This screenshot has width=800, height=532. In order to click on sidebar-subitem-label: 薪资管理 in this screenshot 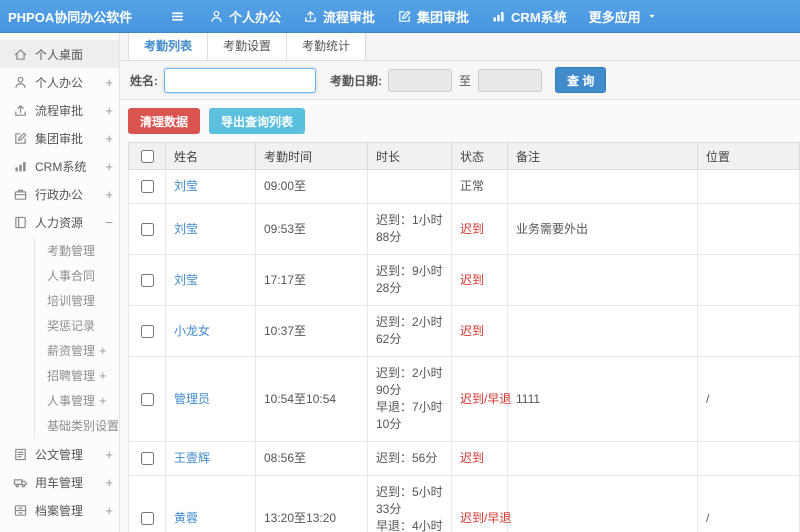, I will do `click(71, 351)`.